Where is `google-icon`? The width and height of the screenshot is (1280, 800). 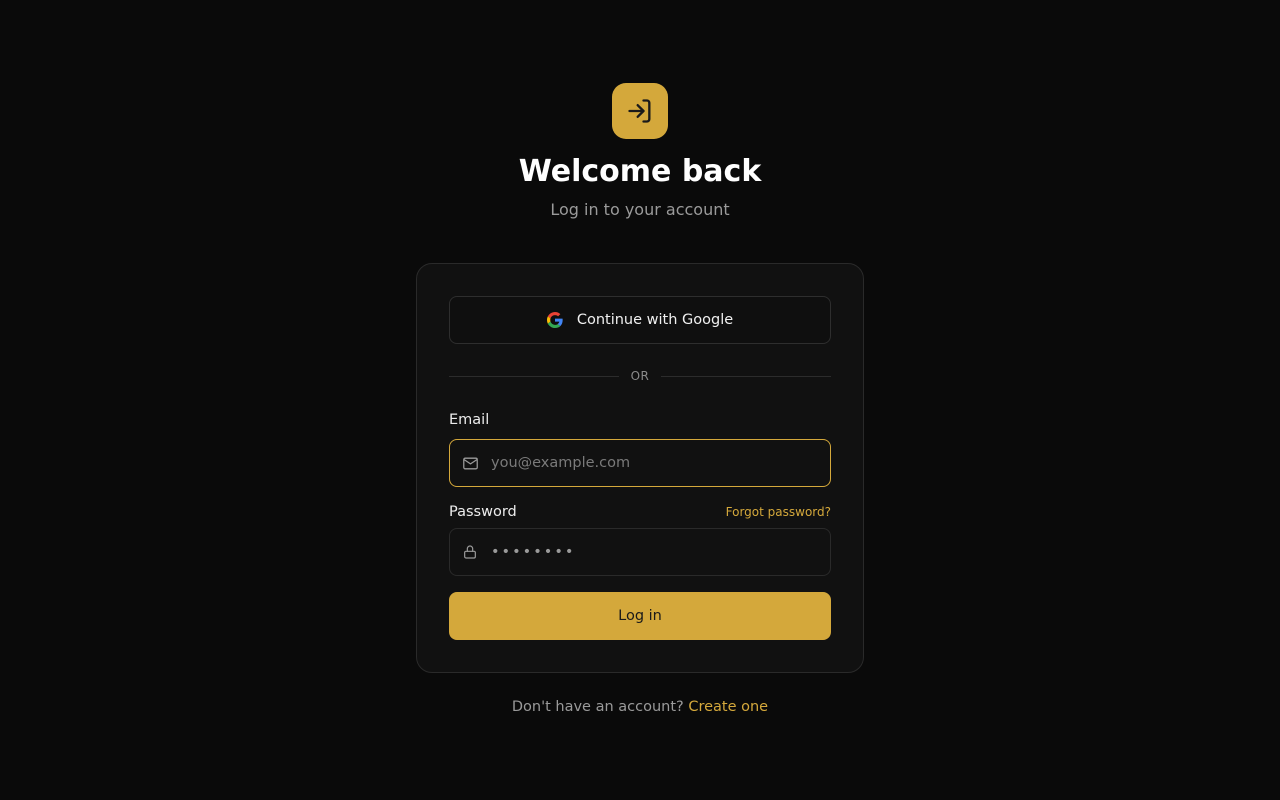
google-icon is located at coordinates (554, 320).